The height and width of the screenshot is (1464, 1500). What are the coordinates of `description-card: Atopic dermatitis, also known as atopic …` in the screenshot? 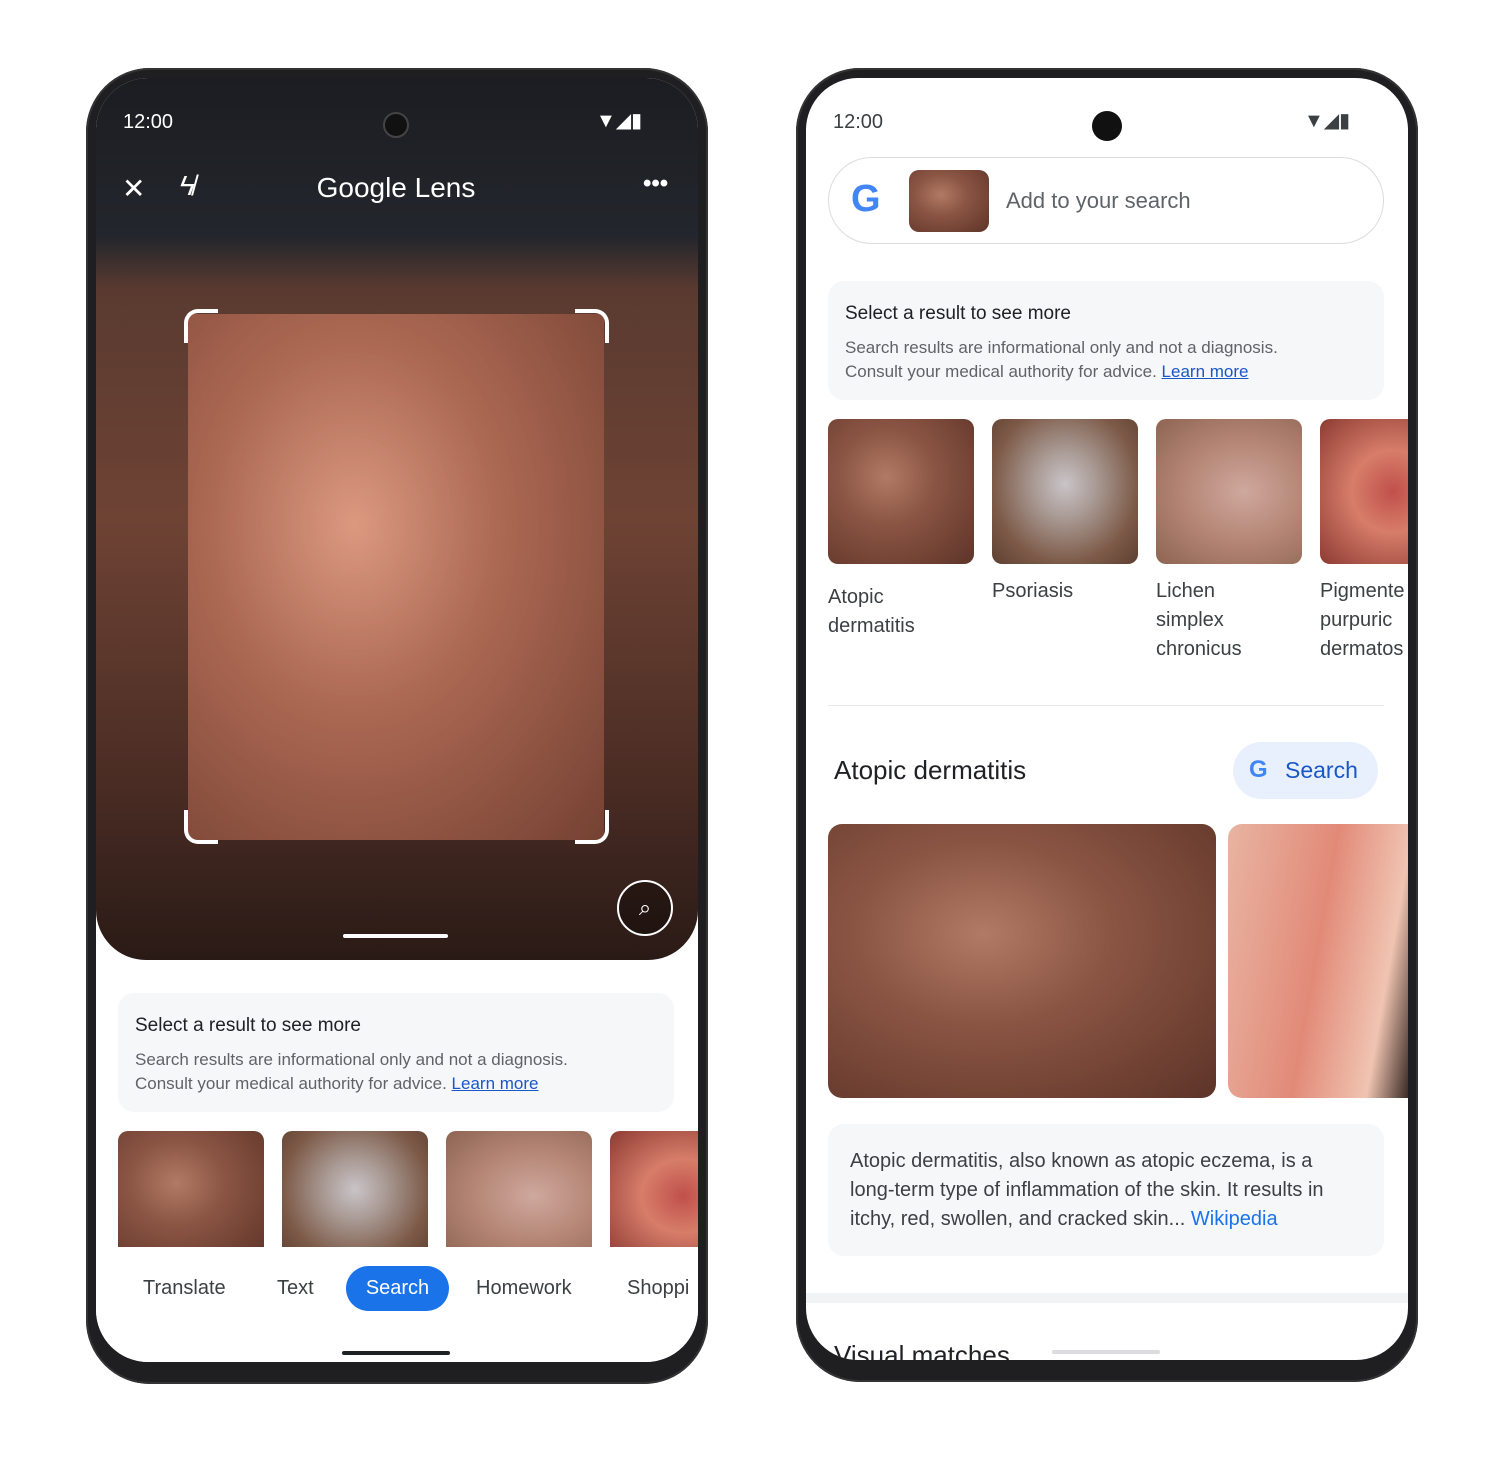 It's located at (1106, 1190).